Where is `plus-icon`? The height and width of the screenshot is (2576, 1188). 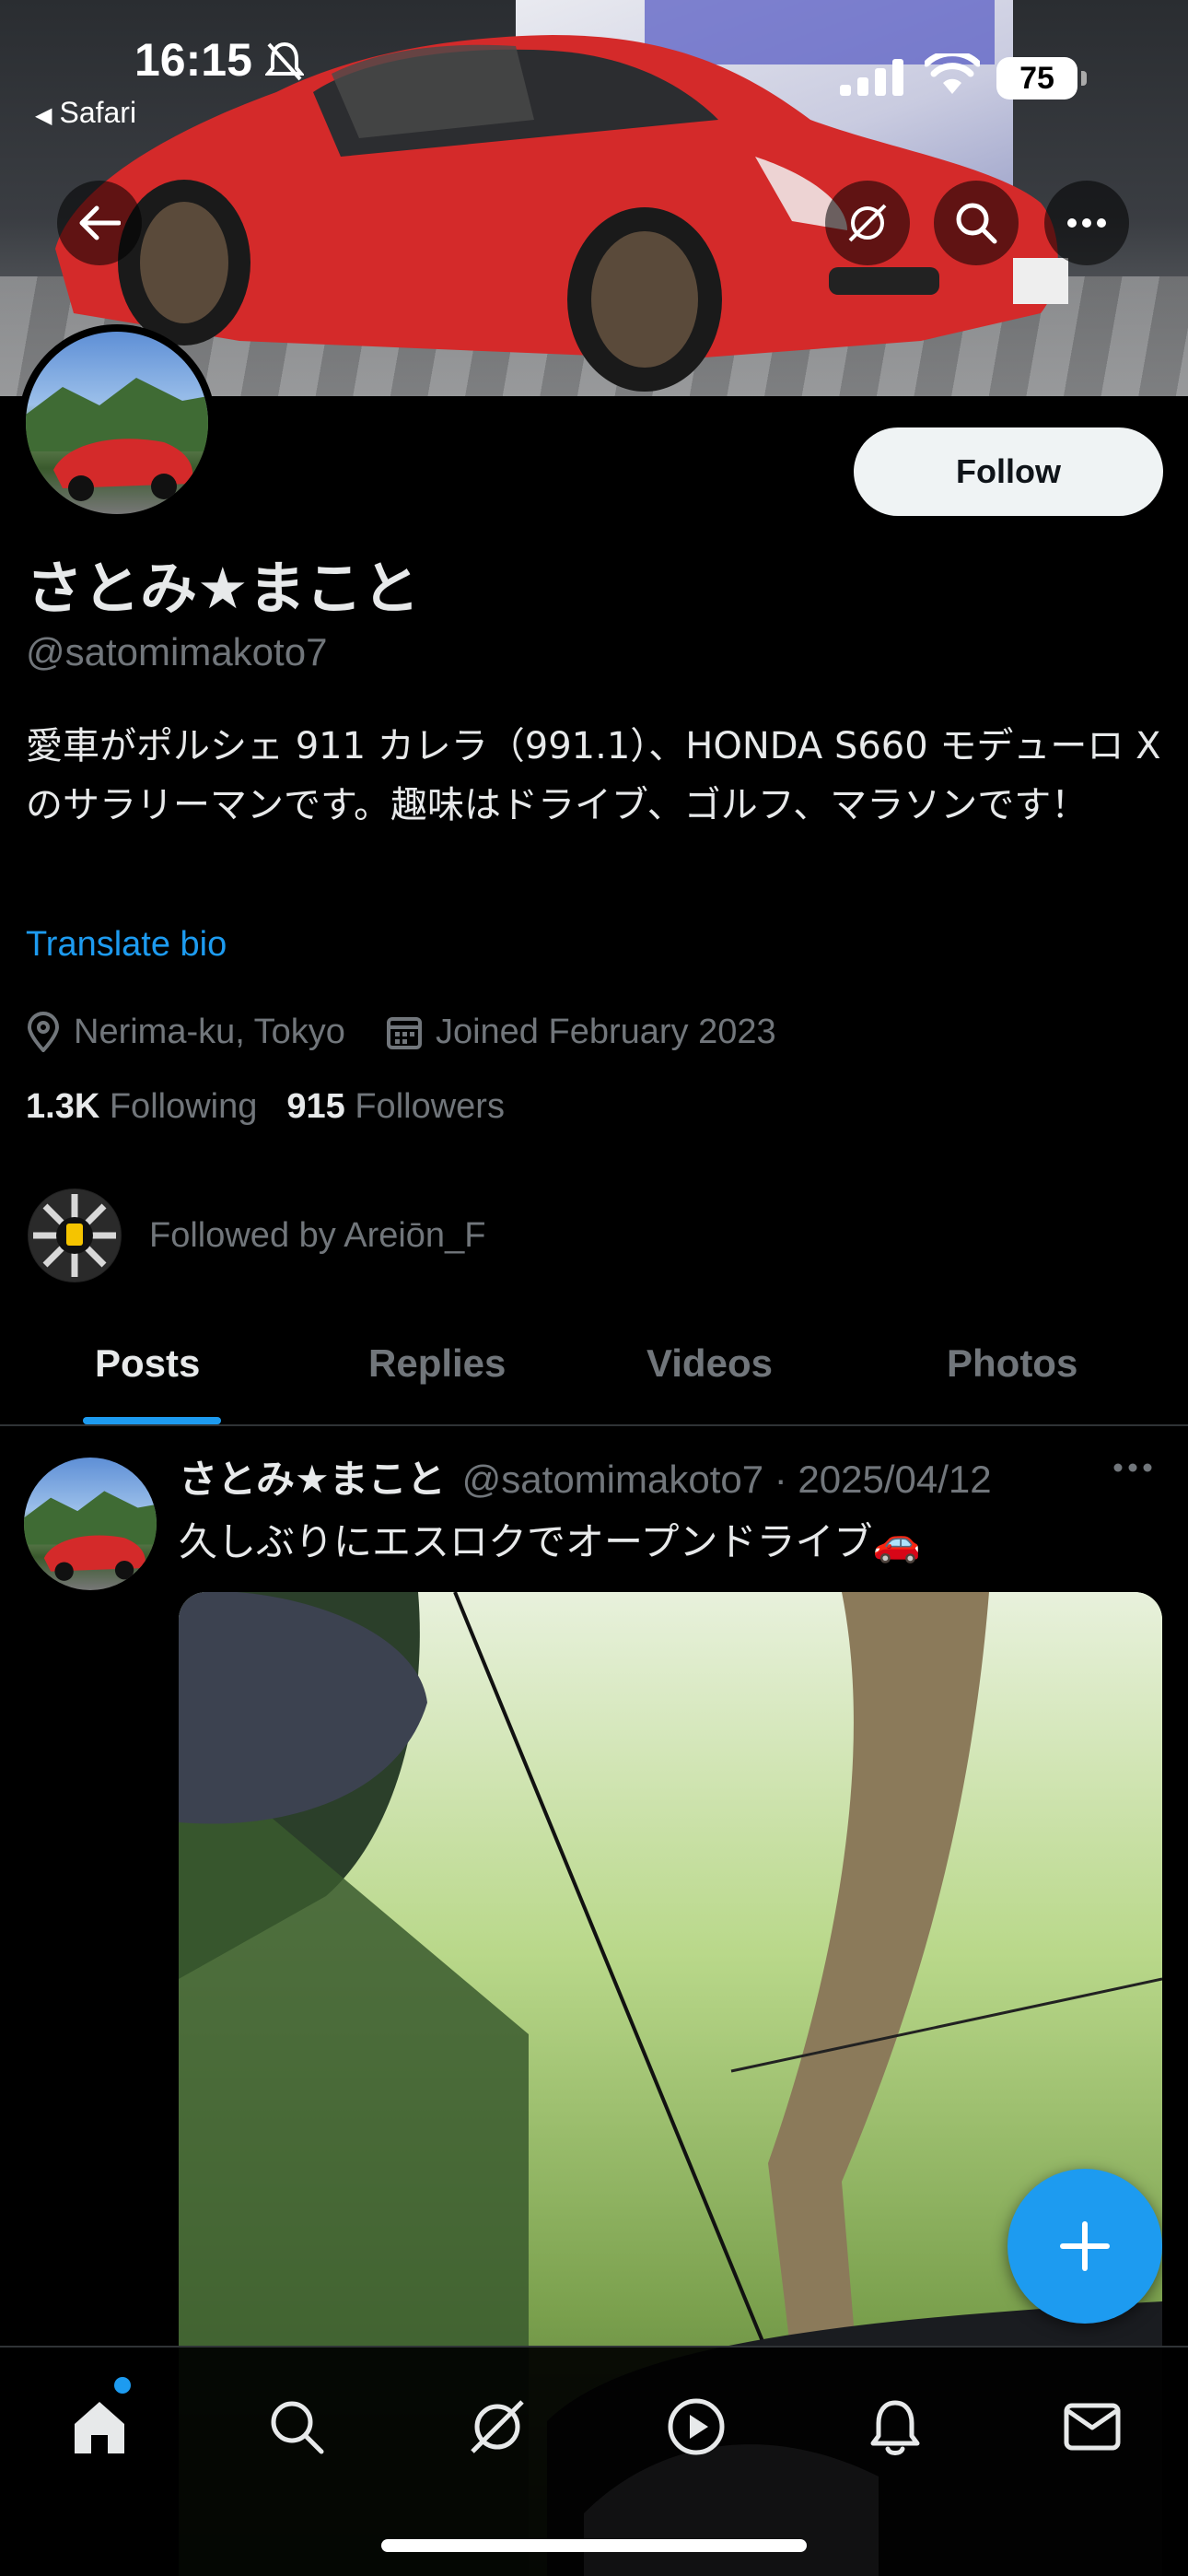 plus-icon is located at coordinates (1085, 2246).